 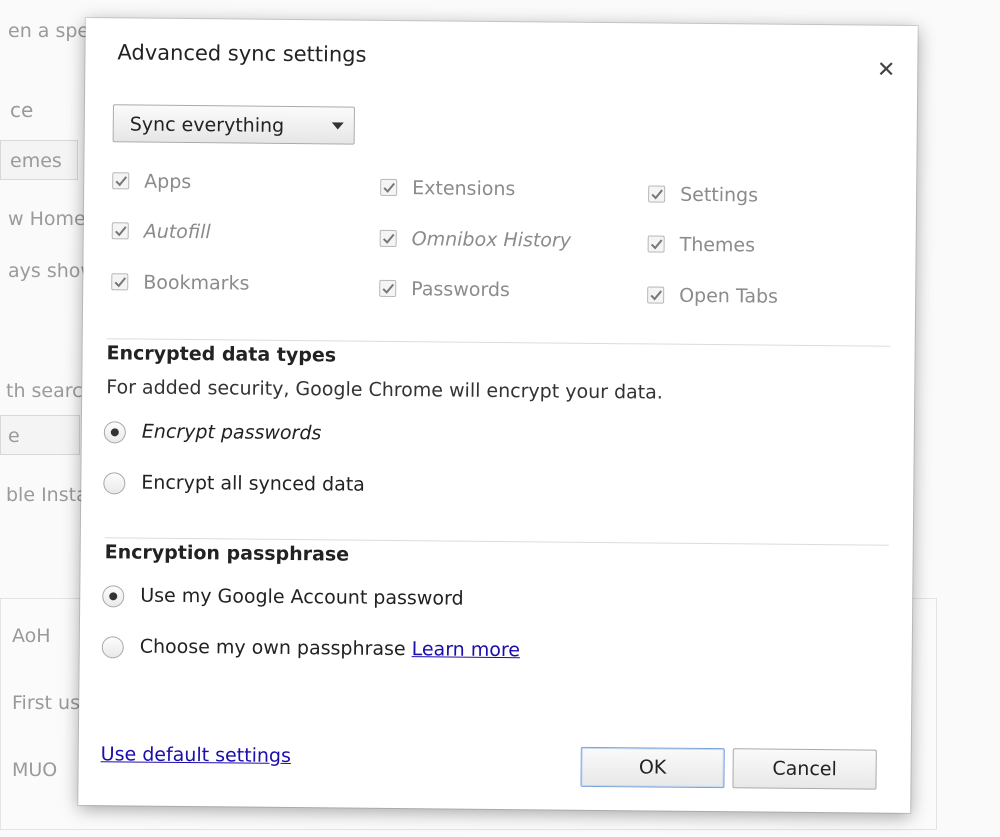 What do you see at coordinates (196, 755) in the screenshot?
I see `use-default-settings-link: Use default settings` at bounding box center [196, 755].